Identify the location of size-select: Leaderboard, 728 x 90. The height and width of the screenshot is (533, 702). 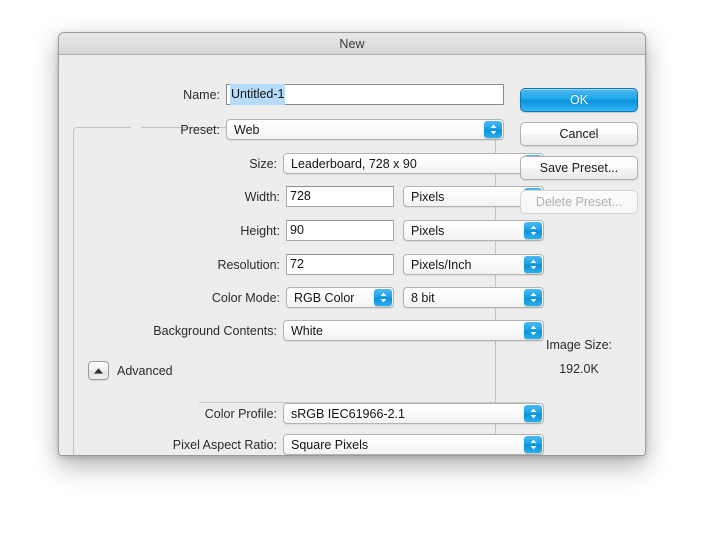
(413, 163).